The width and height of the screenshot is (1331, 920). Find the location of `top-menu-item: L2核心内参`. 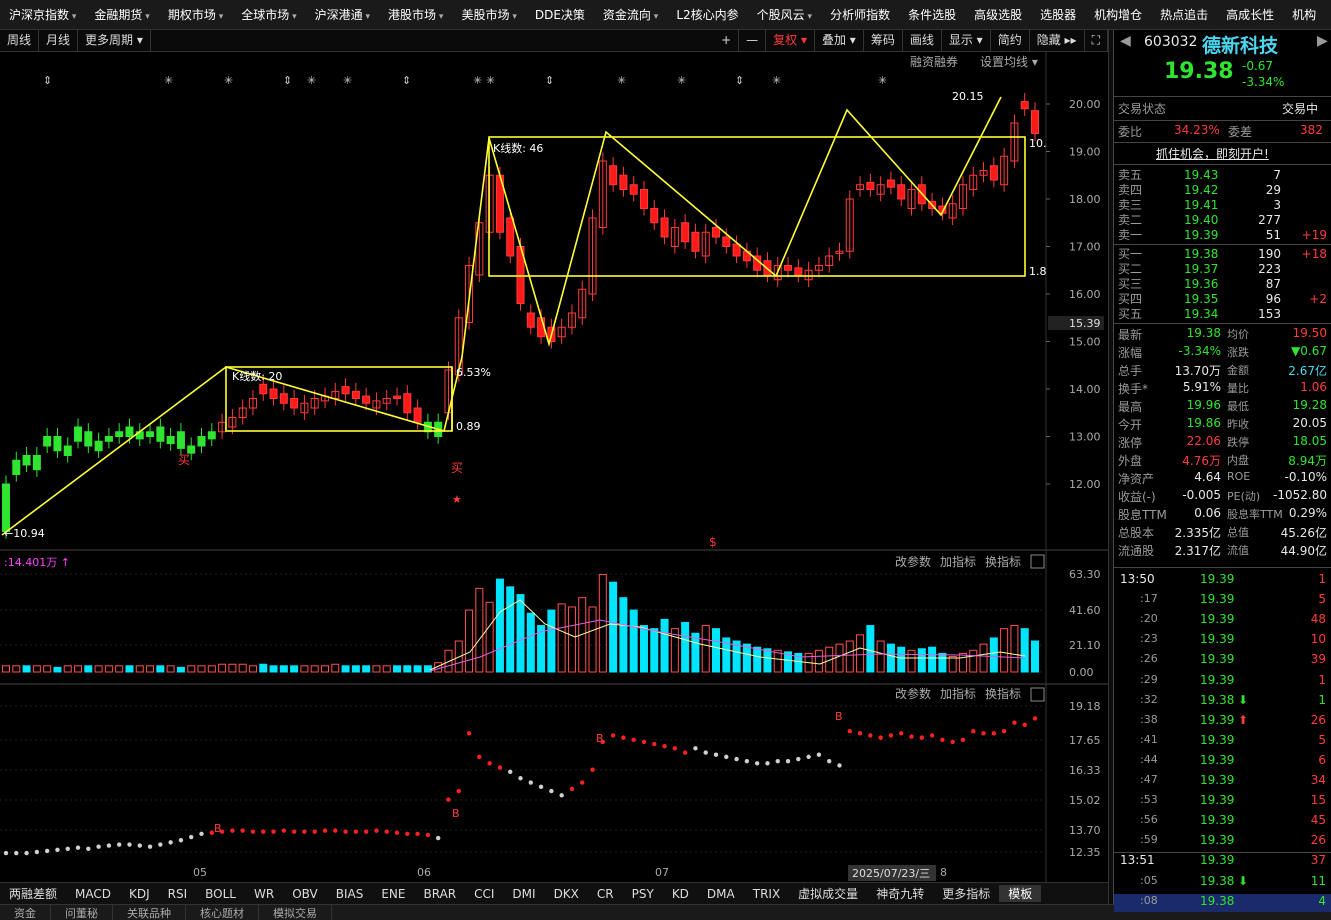

top-menu-item: L2核心内参 is located at coordinates (707, 15).